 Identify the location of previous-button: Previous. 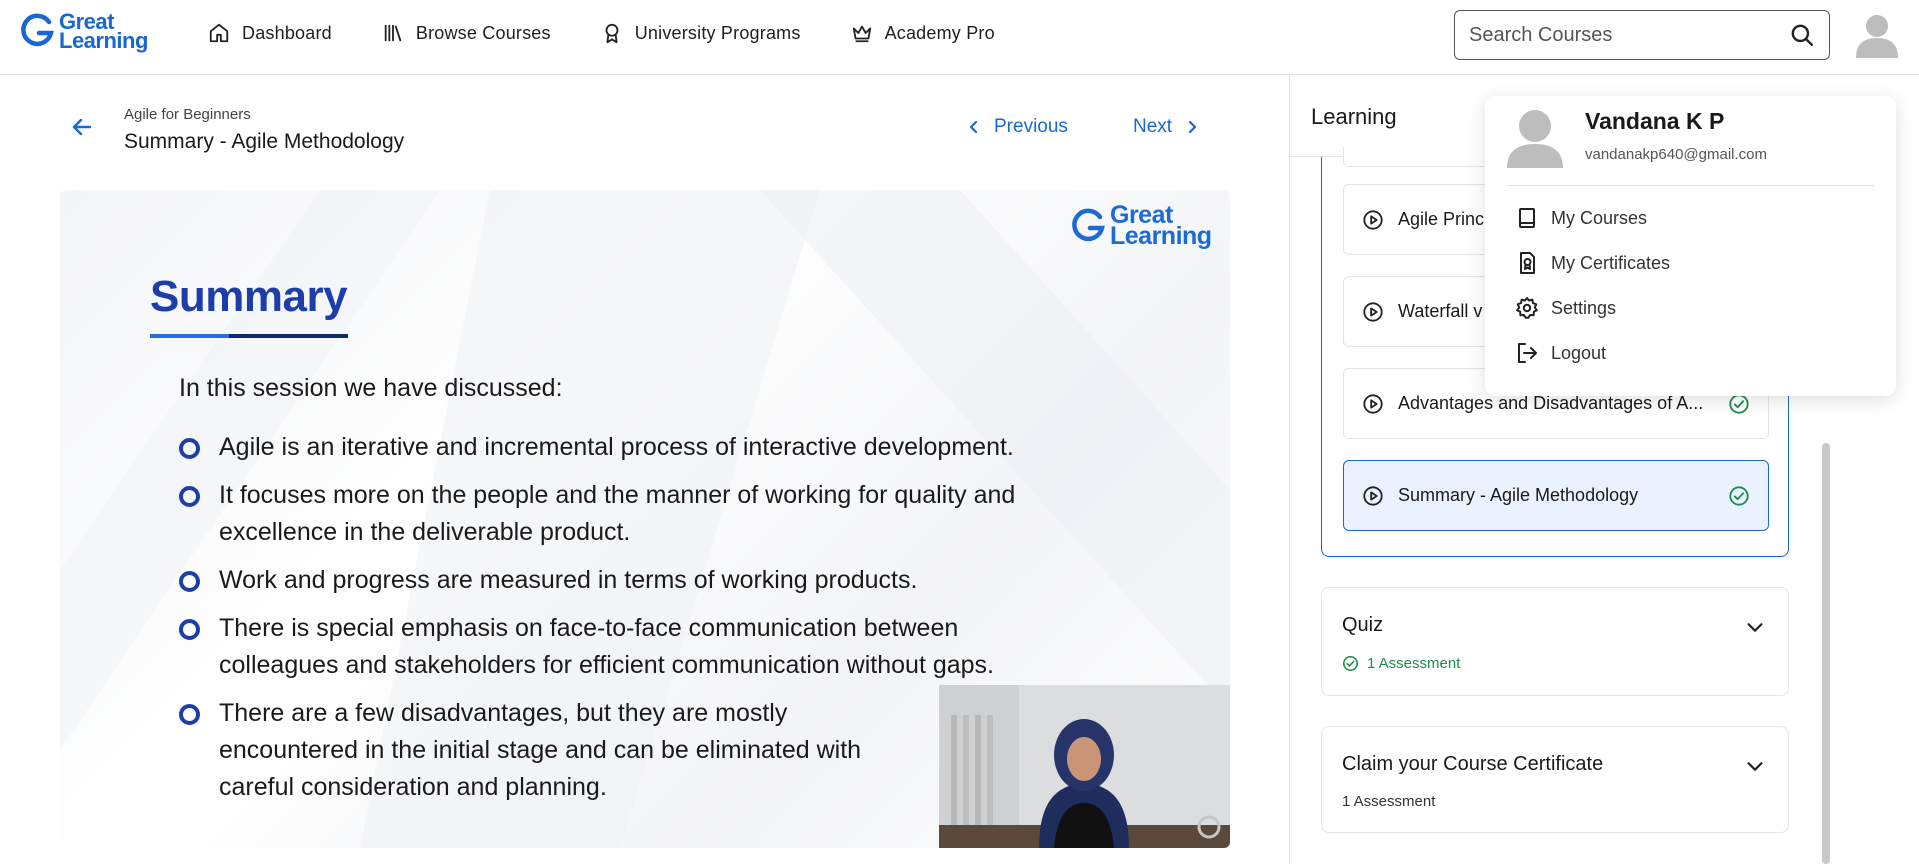
(1018, 127).